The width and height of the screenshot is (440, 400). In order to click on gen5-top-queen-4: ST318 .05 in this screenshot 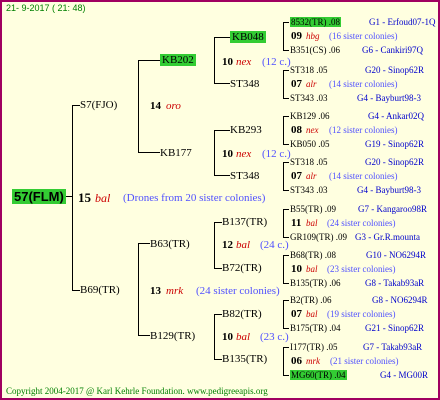, I will do `click(309, 162)`.